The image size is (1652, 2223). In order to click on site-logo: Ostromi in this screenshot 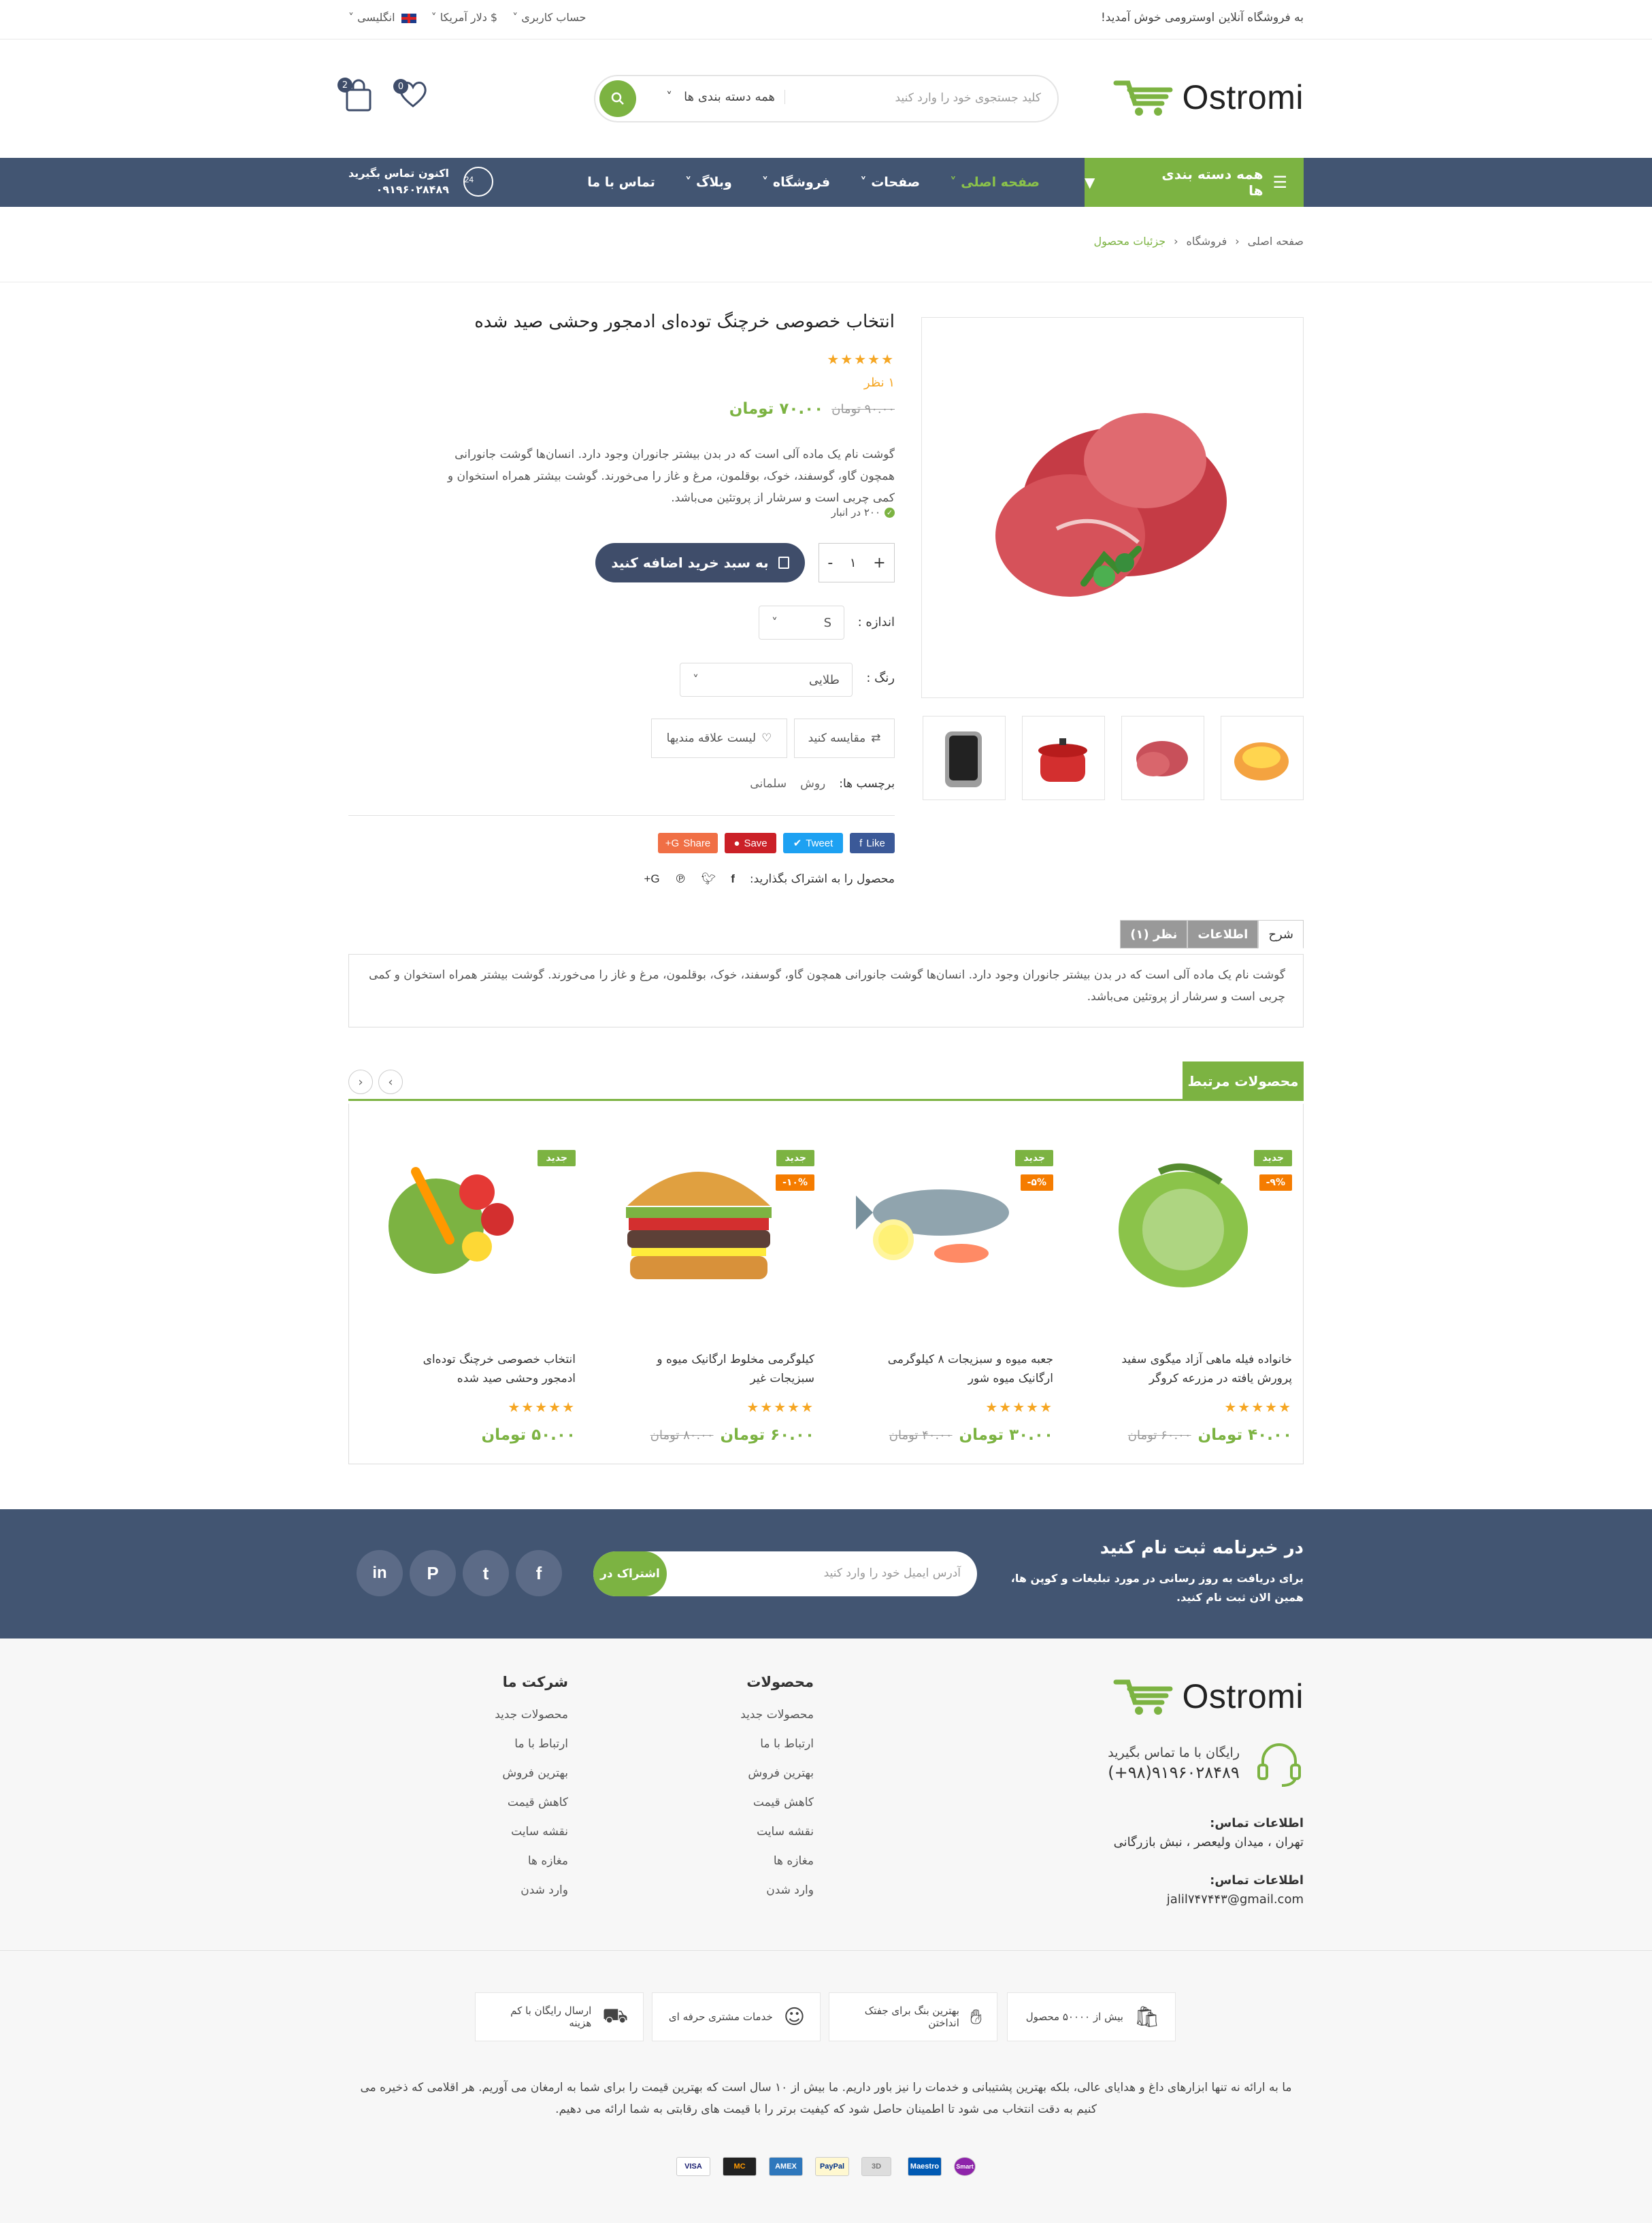, I will do `click(1209, 97)`.